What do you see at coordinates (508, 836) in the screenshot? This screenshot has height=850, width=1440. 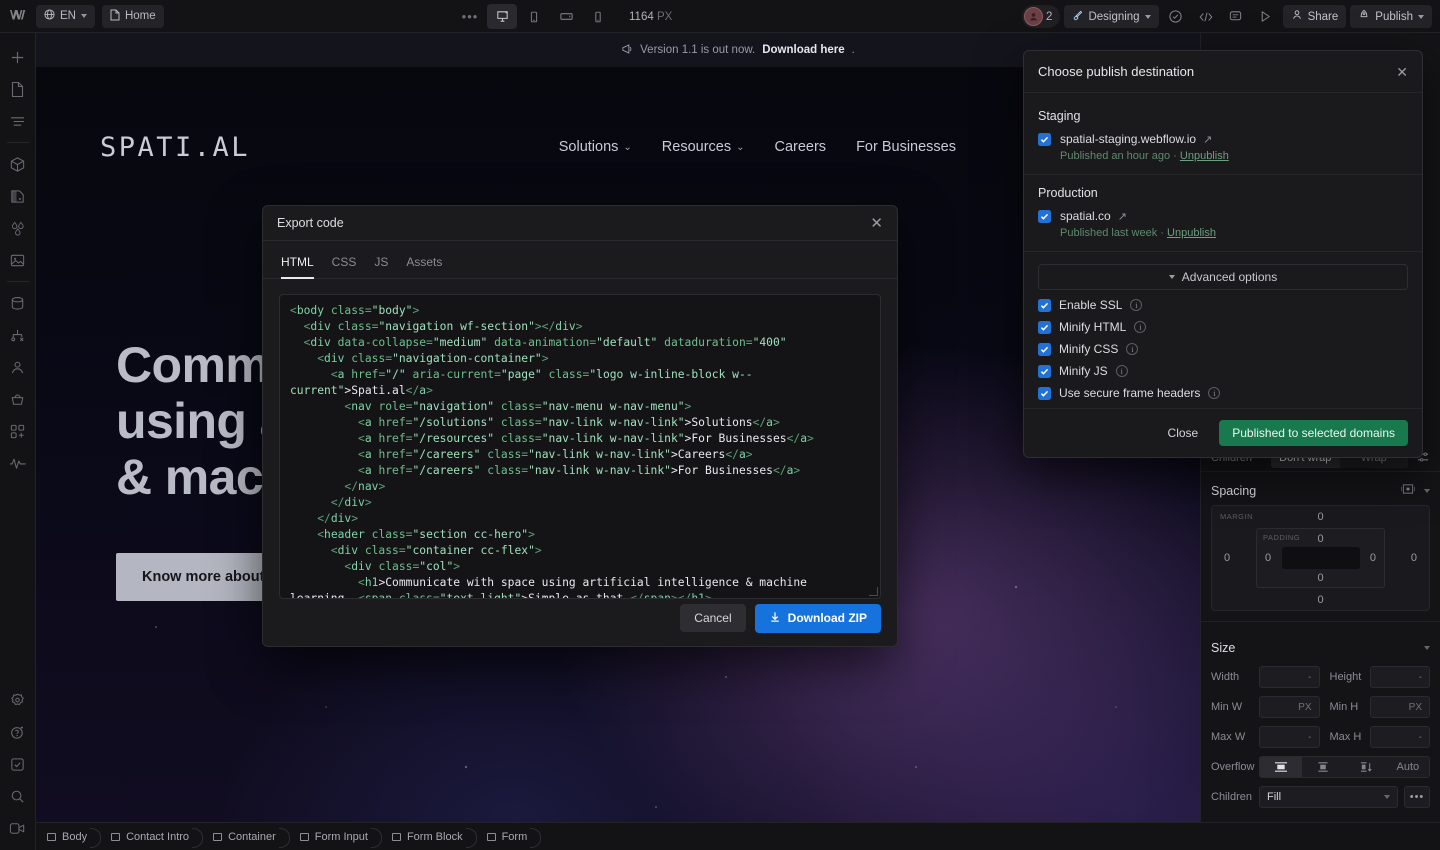 I see `breadcrumb-form: Form` at bounding box center [508, 836].